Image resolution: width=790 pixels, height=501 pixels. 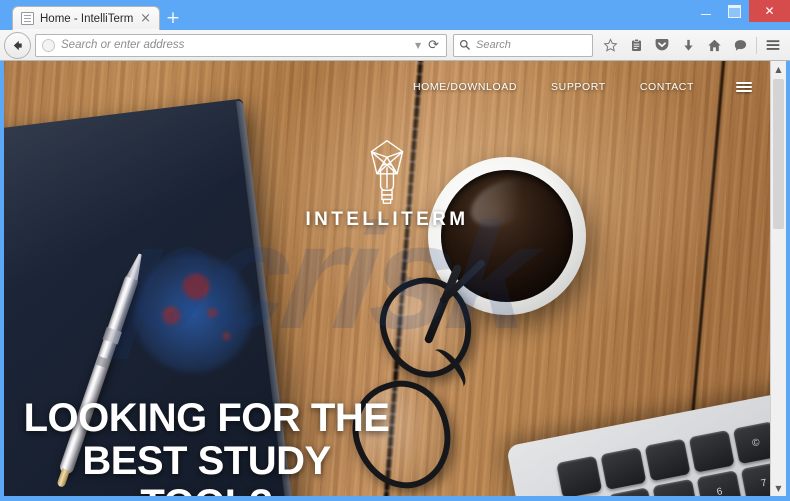 I want to click on toolbar-divider, so click(x=756, y=45).